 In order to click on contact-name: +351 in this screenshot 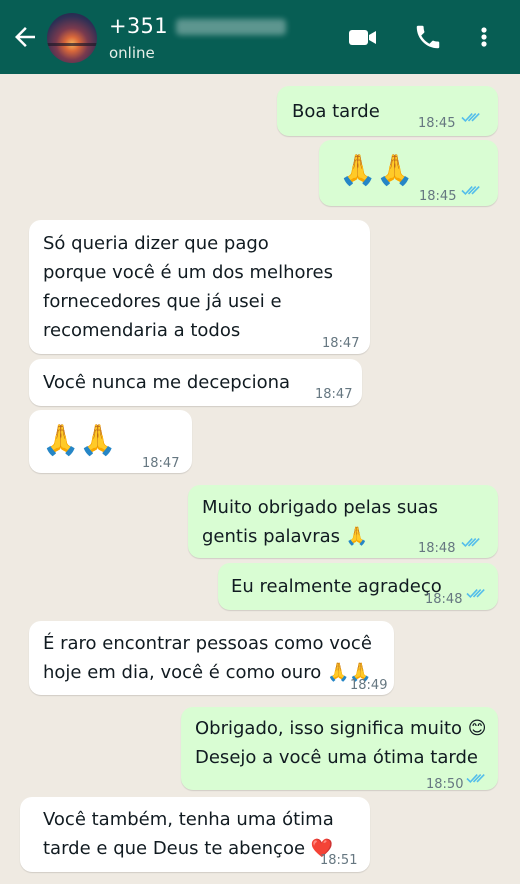, I will do `click(138, 26)`.